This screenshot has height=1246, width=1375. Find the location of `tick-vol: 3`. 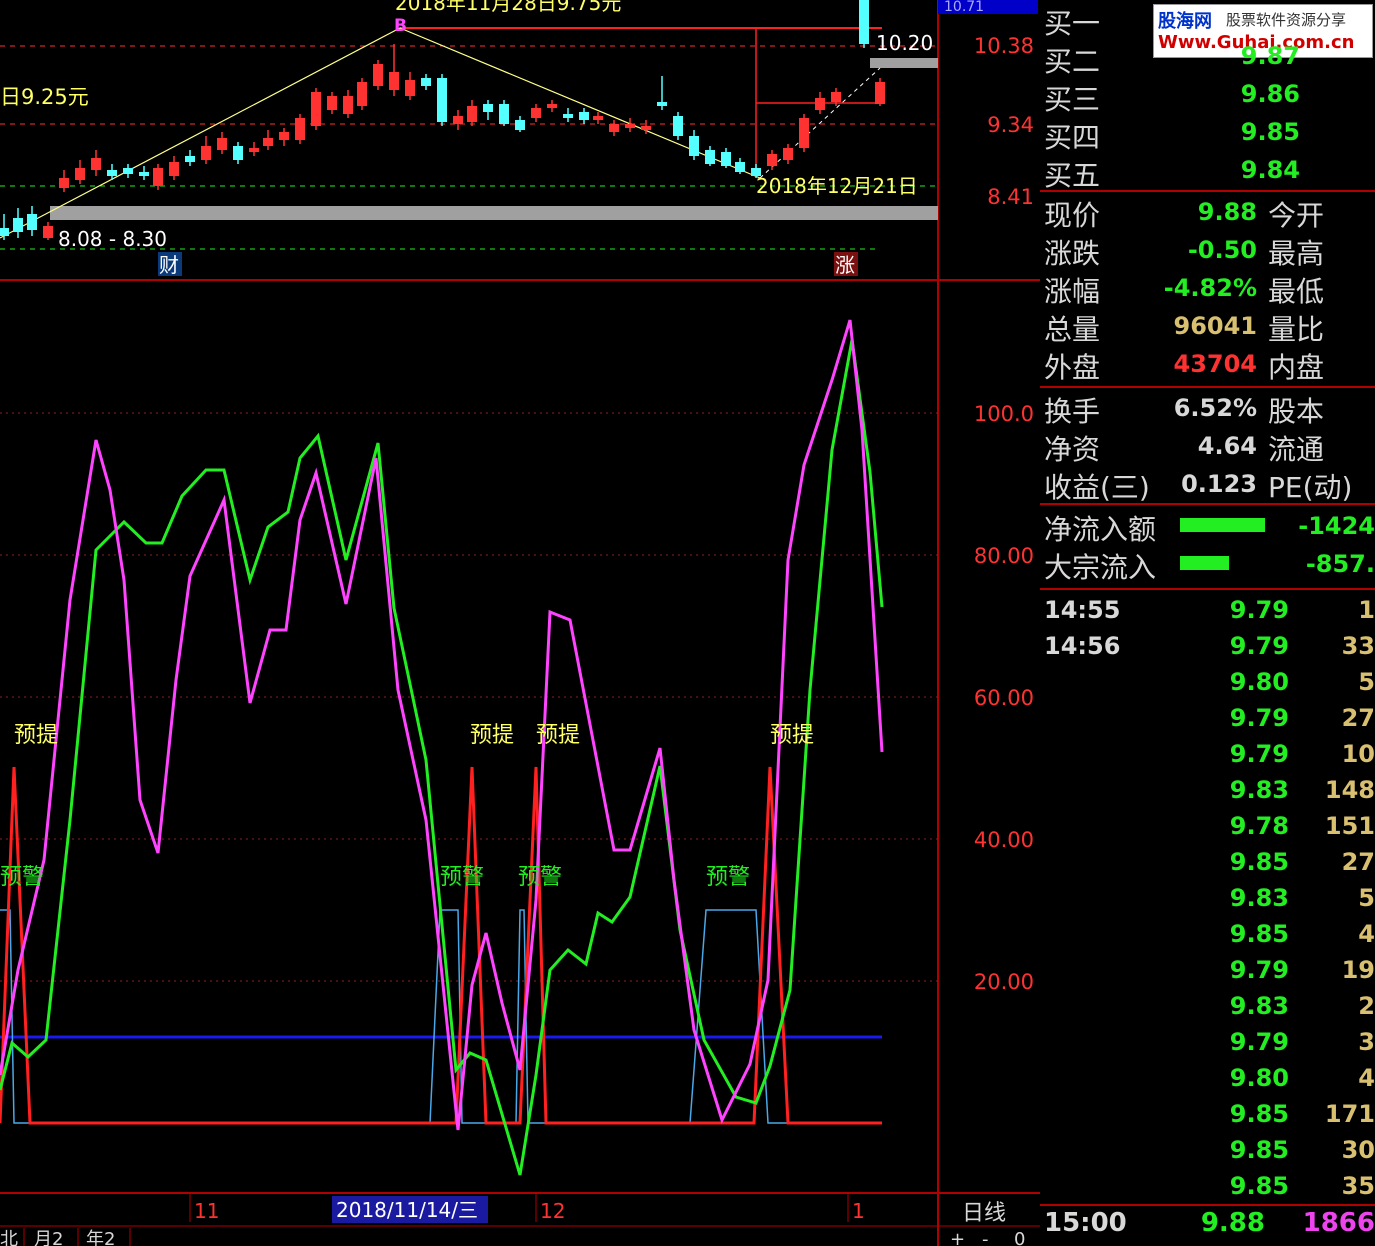

tick-vol: 3 is located at coordinates (1366, 1042).